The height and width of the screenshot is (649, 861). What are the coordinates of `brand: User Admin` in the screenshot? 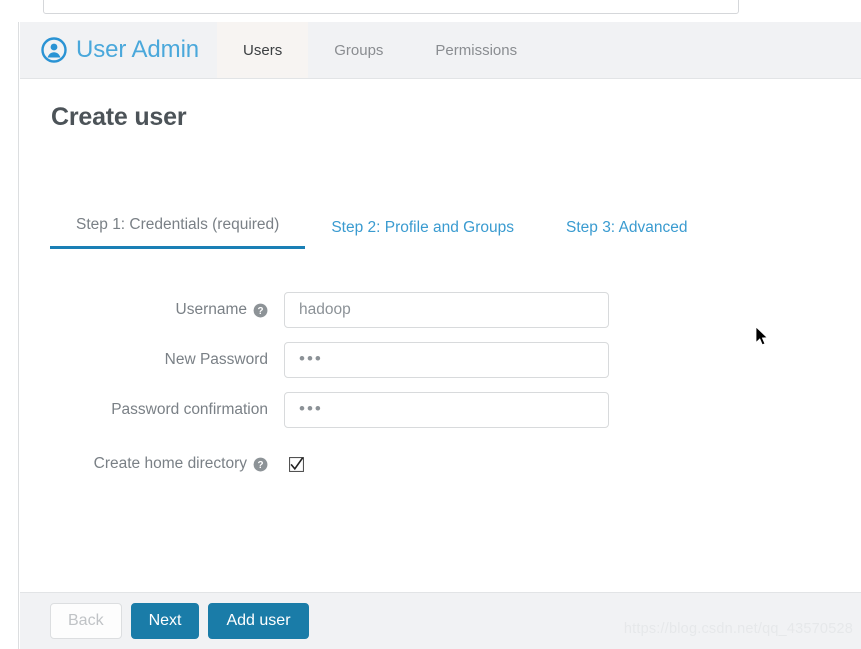 It's located at (118, 50).